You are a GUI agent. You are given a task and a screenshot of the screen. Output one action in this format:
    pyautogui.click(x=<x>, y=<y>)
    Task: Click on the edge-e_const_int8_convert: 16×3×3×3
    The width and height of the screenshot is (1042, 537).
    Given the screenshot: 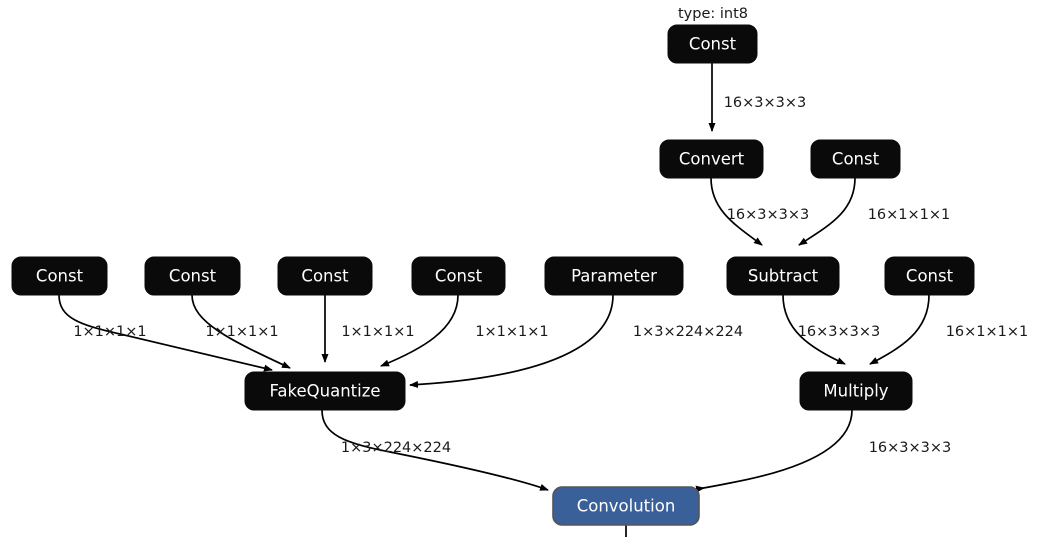 What is the action you would take?
    pyautogui.click(x=757, y=97)
    